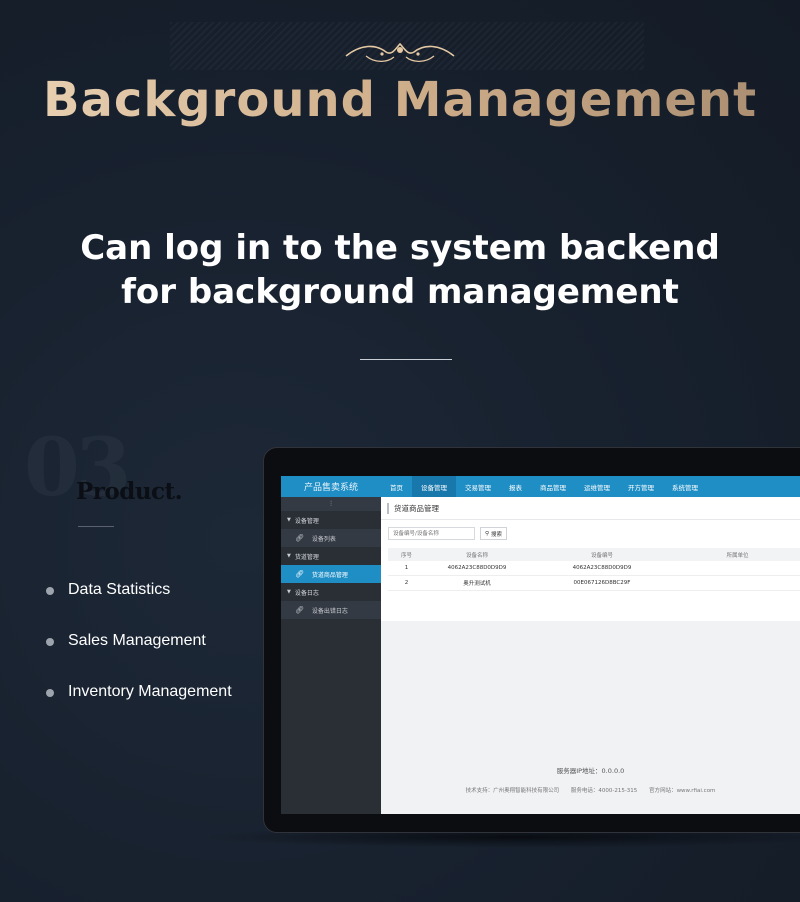  What do you see at coordinates (306, 557) in the screenshot?
I see `sidebar-group-label: 货道管理` at bounding box center [306, 557].